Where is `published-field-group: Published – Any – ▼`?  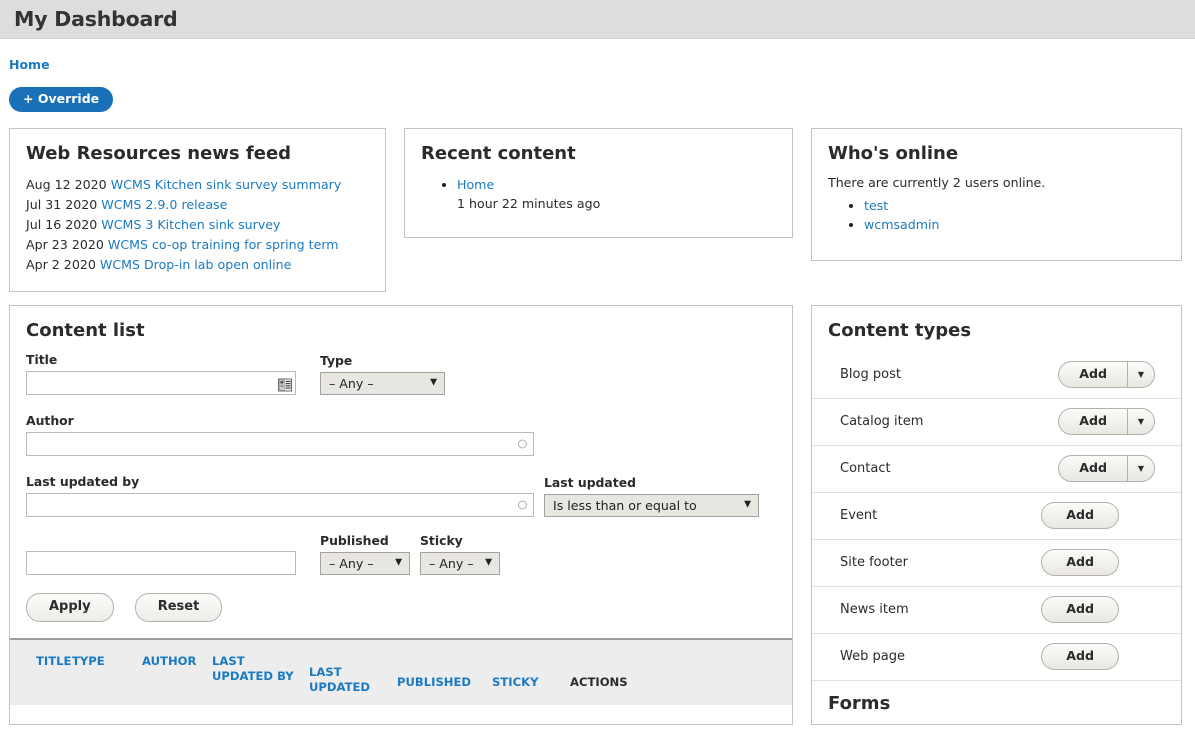 published-field-group: Published – Any – ▼ is located at coordinates (365, 554).